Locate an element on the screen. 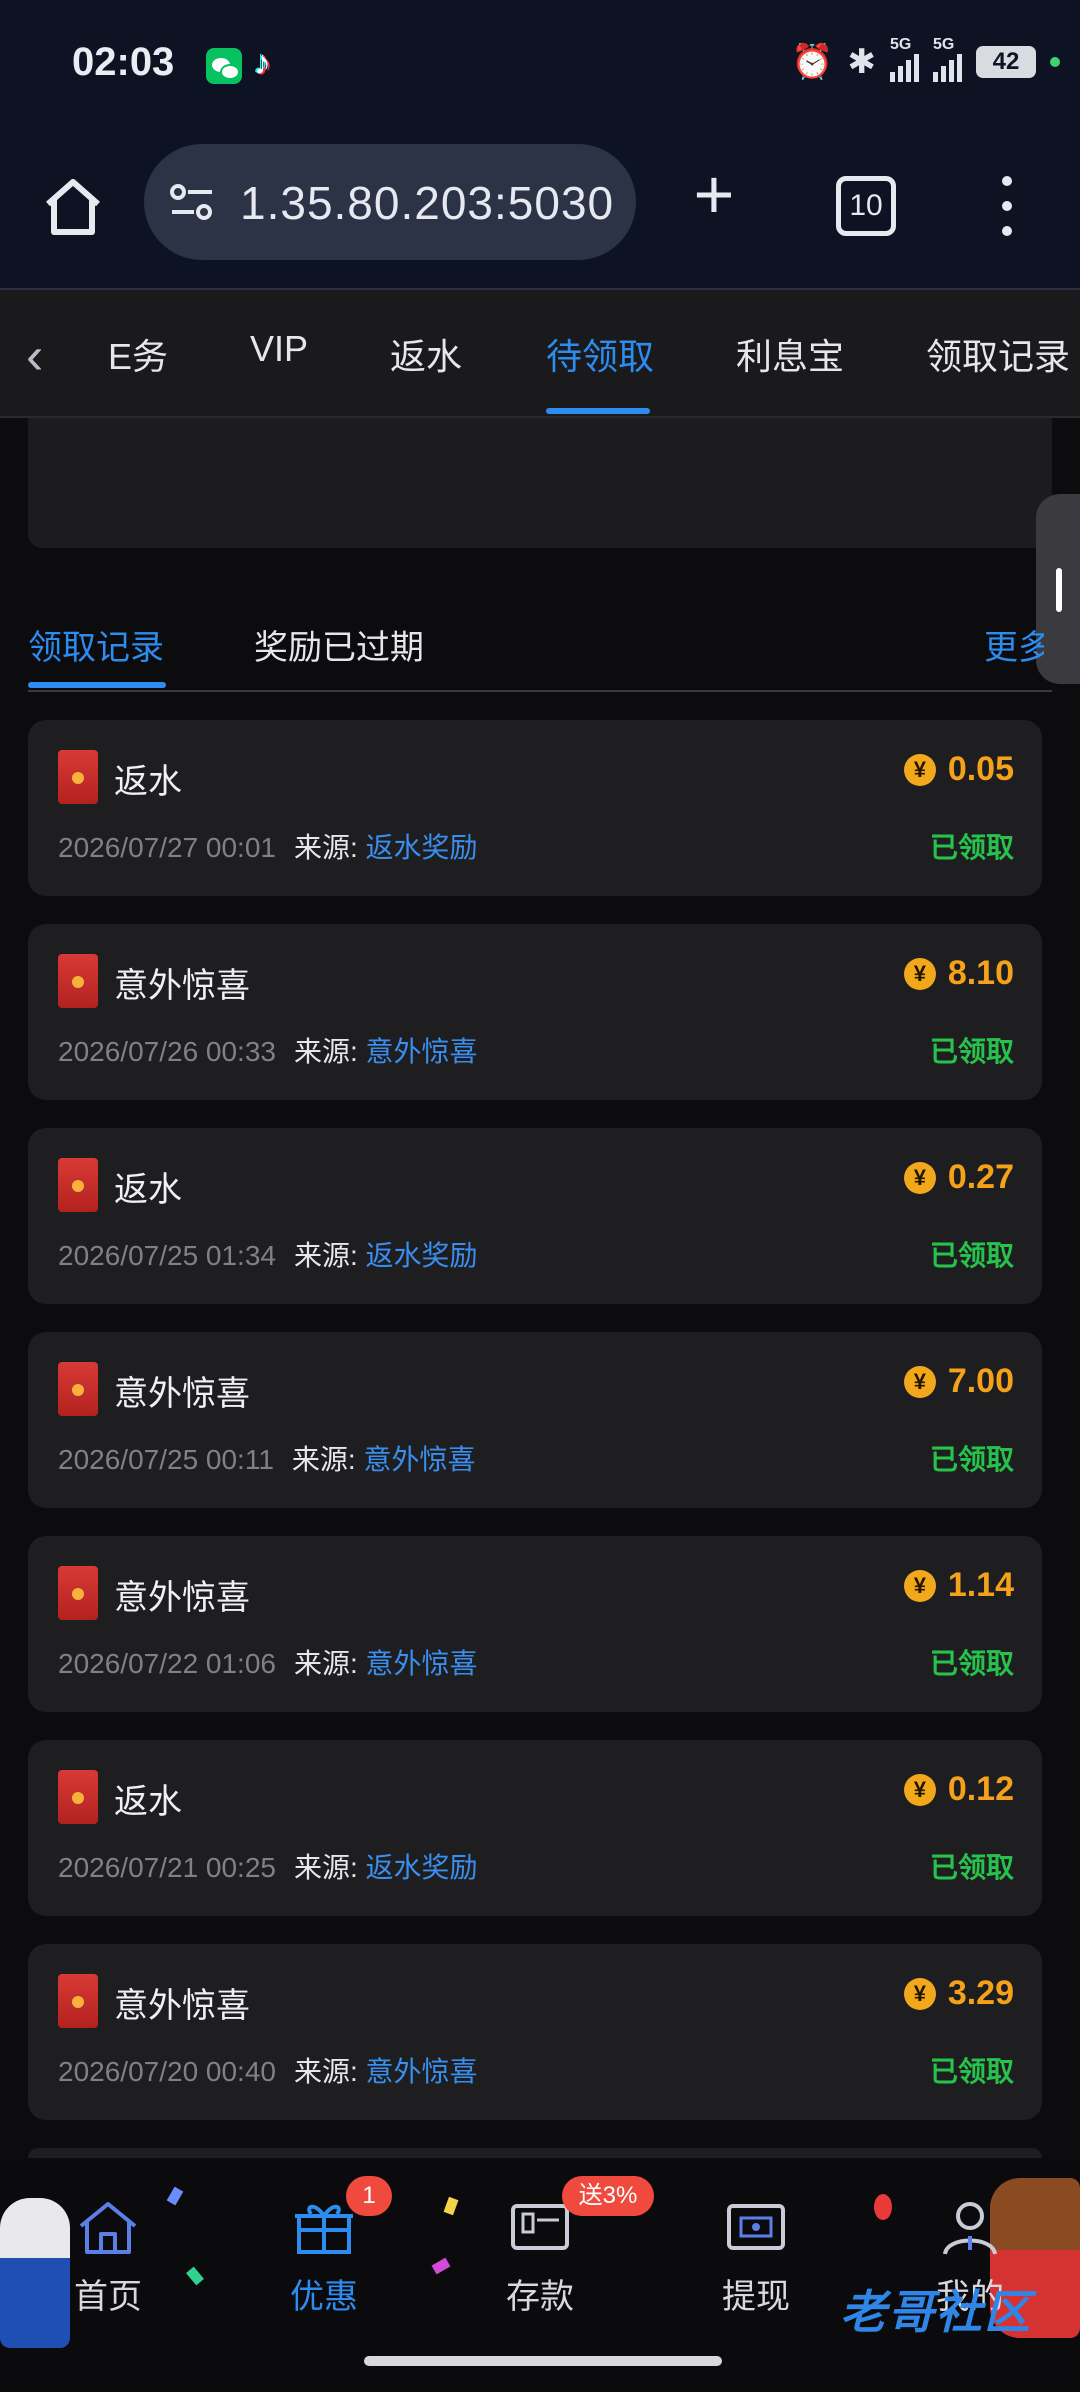  record-item: 意外惊喜 2026/07/20 00:40 来源: 意外惊喜 ¥3.29 已领取 is located at coordinates (535, 2032).